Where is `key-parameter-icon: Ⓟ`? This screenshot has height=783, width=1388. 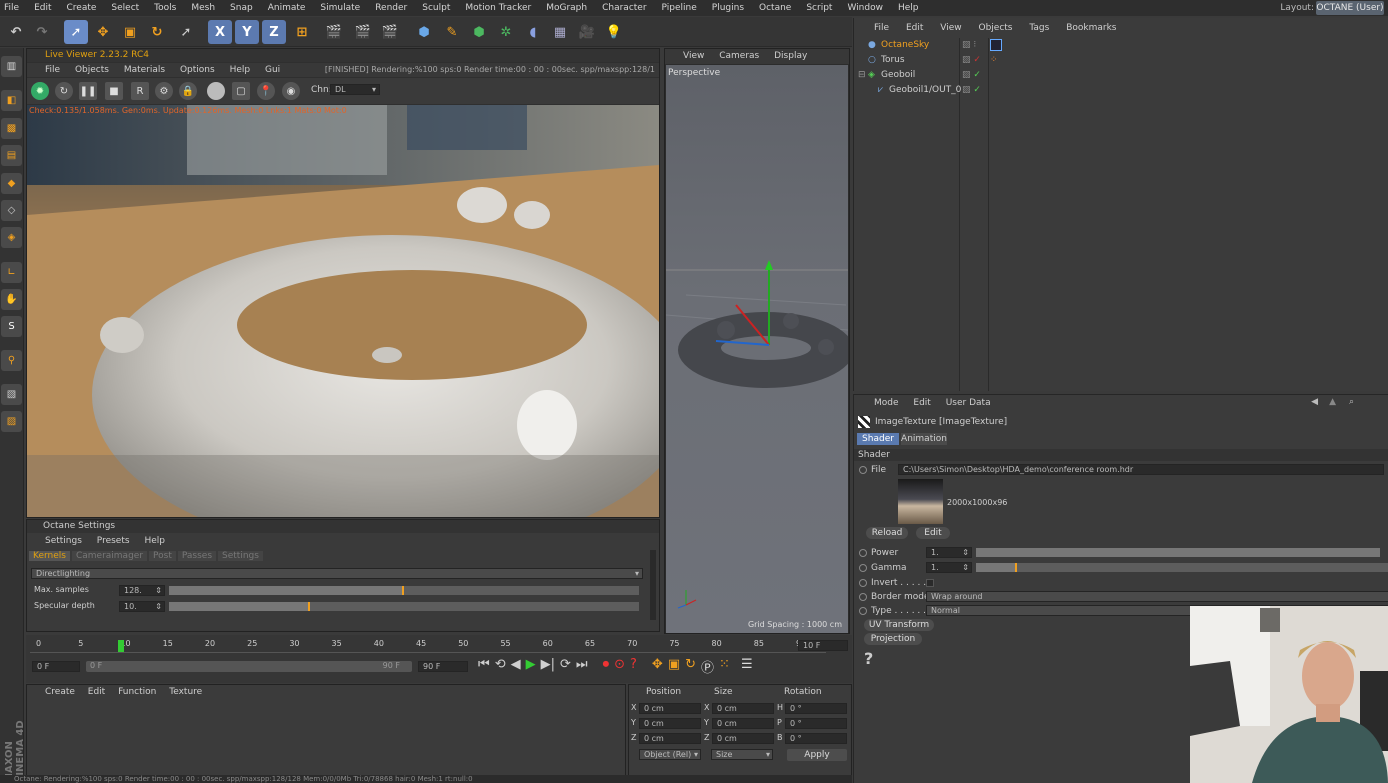
key-parameter-icon: Ⓟ is located at coordinates (707, 666).